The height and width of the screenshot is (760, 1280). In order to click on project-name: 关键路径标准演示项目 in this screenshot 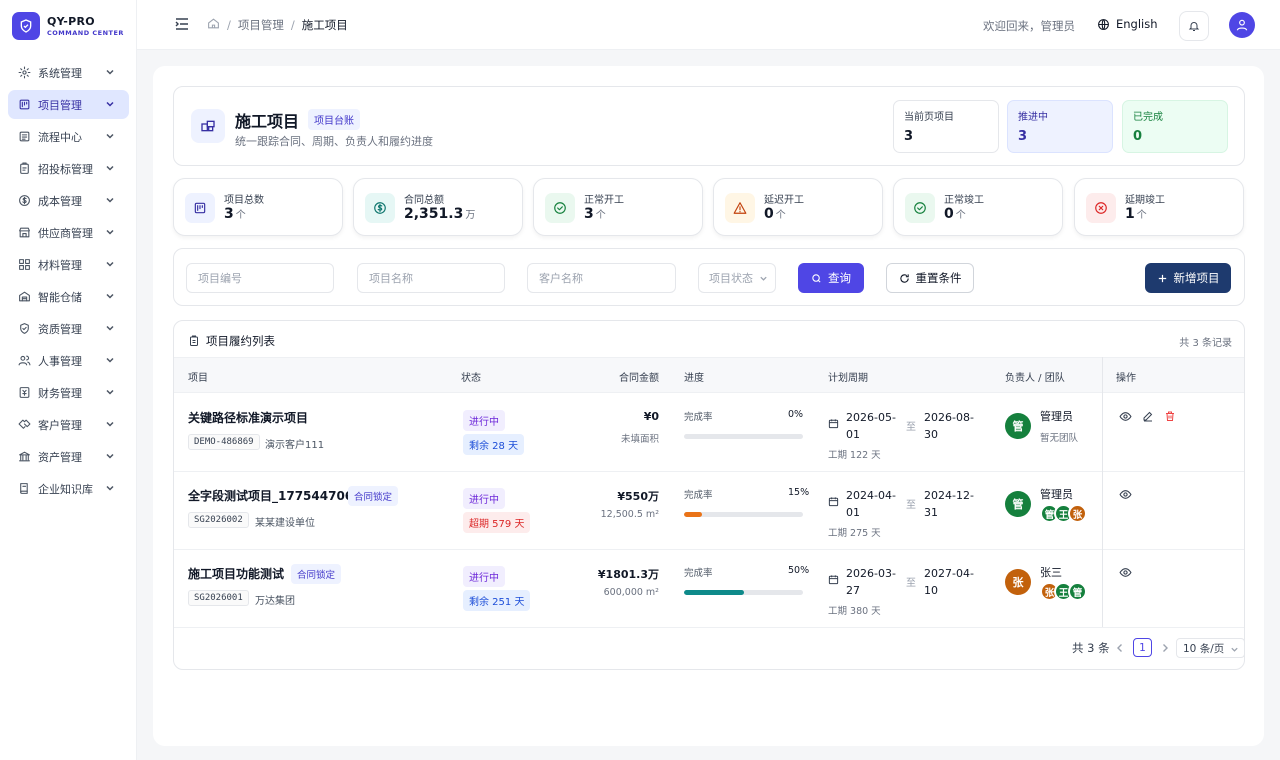, I will do `click(248, 417)`.